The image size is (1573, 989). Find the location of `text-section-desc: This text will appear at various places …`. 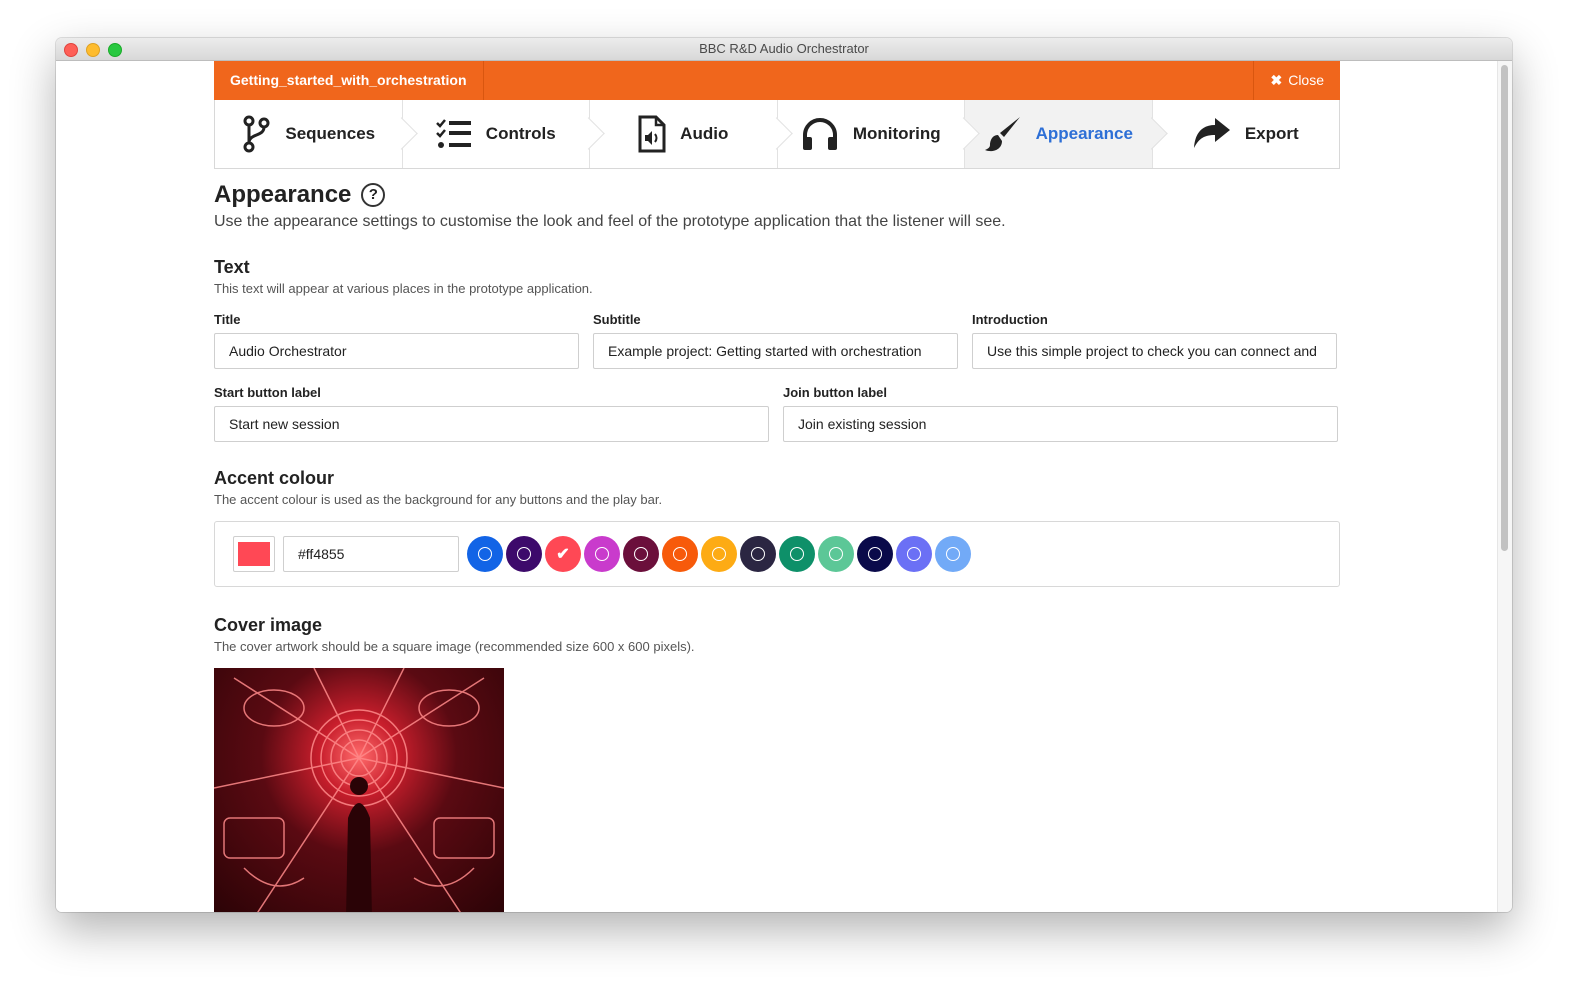

text-section-desc: This text will appear at various places … is located at coordinates (403, 288).